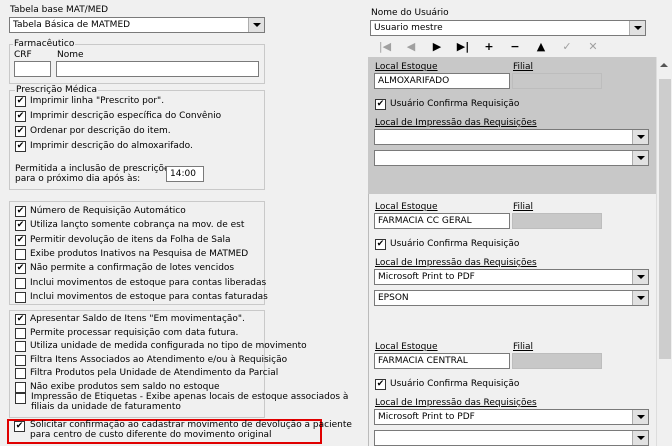  I want to click on opcao-check-0-box, so click(20, 211).